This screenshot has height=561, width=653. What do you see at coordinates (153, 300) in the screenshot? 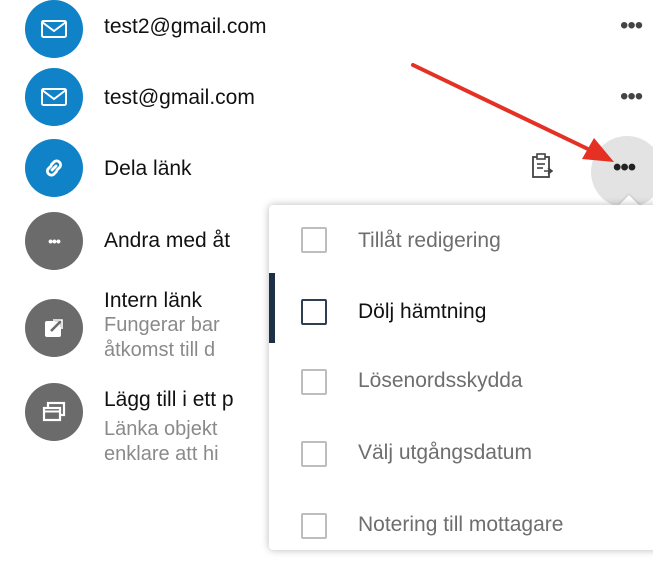
I see `share-entry-label: Intern länk` at bounding box center [153, 300].